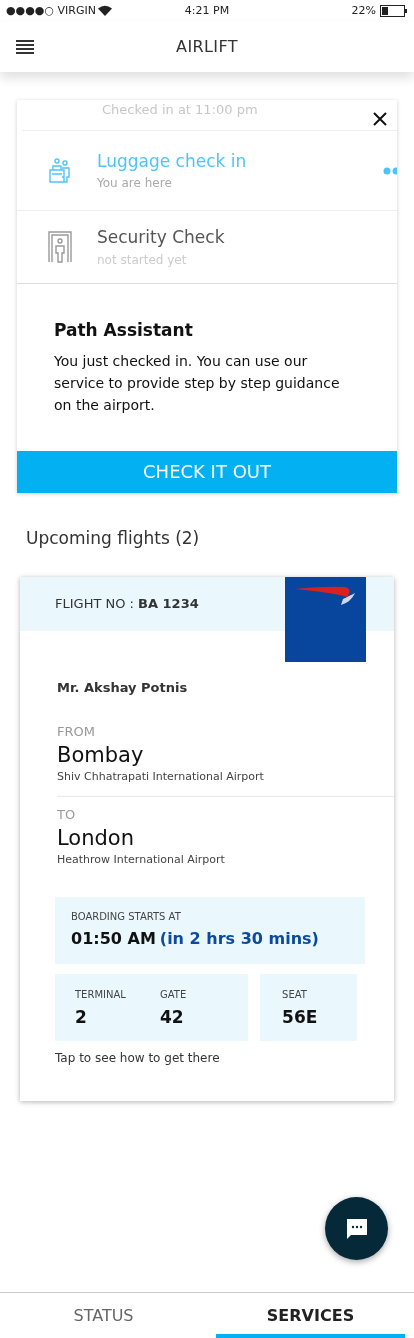  What do you see at coordinates (180, 110) in the screenshot?
I see `step-title: Checked in at 11:00 pm` at bounding box center [180, 110].